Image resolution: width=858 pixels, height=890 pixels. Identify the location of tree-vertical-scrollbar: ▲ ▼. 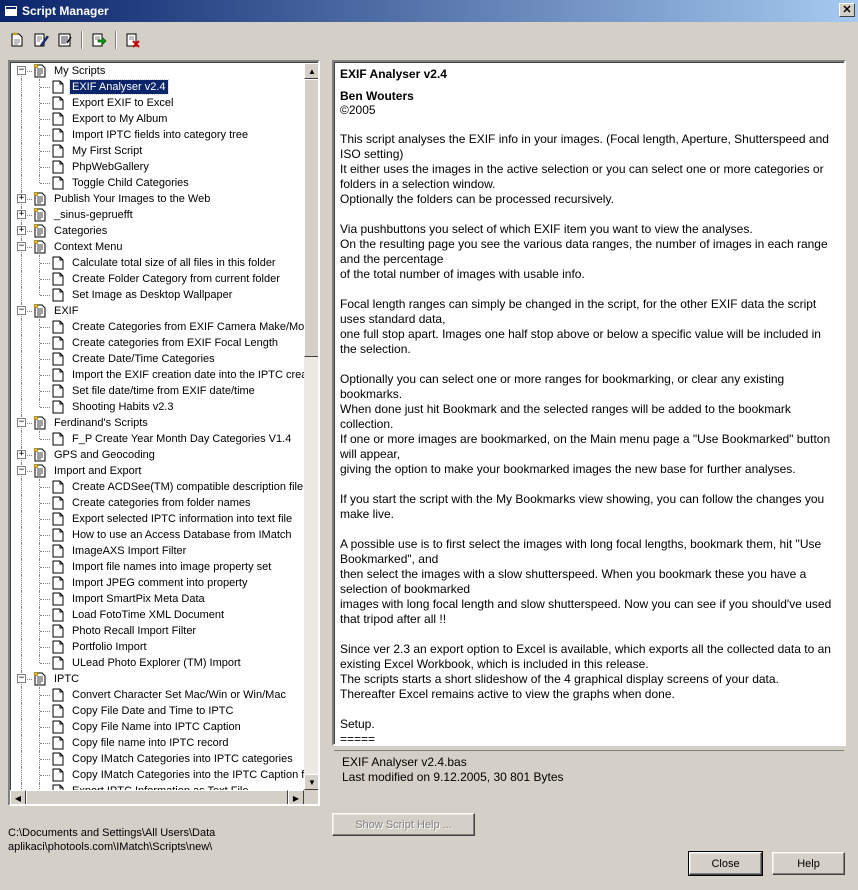
(311, 426).